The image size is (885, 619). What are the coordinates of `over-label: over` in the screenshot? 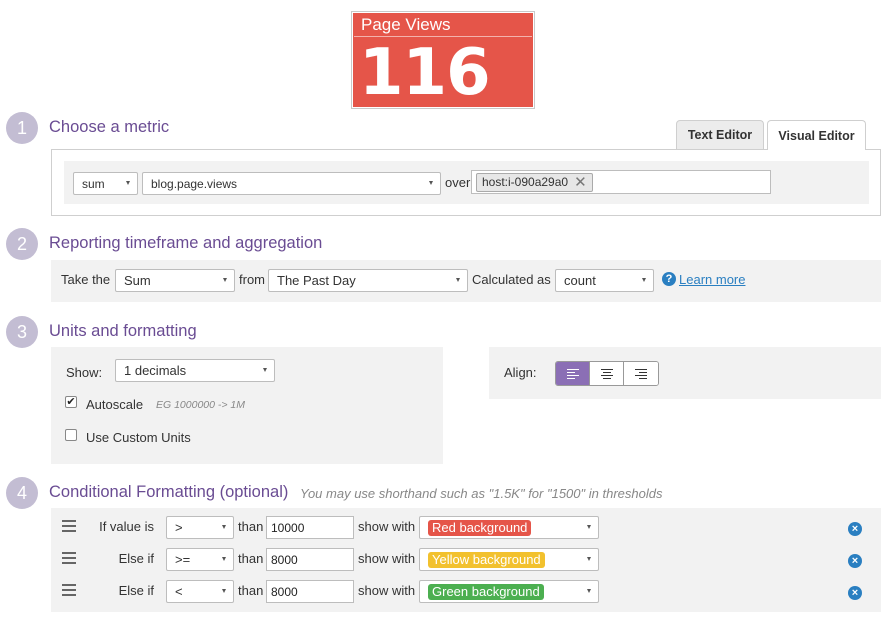 It's located at (458, 182).